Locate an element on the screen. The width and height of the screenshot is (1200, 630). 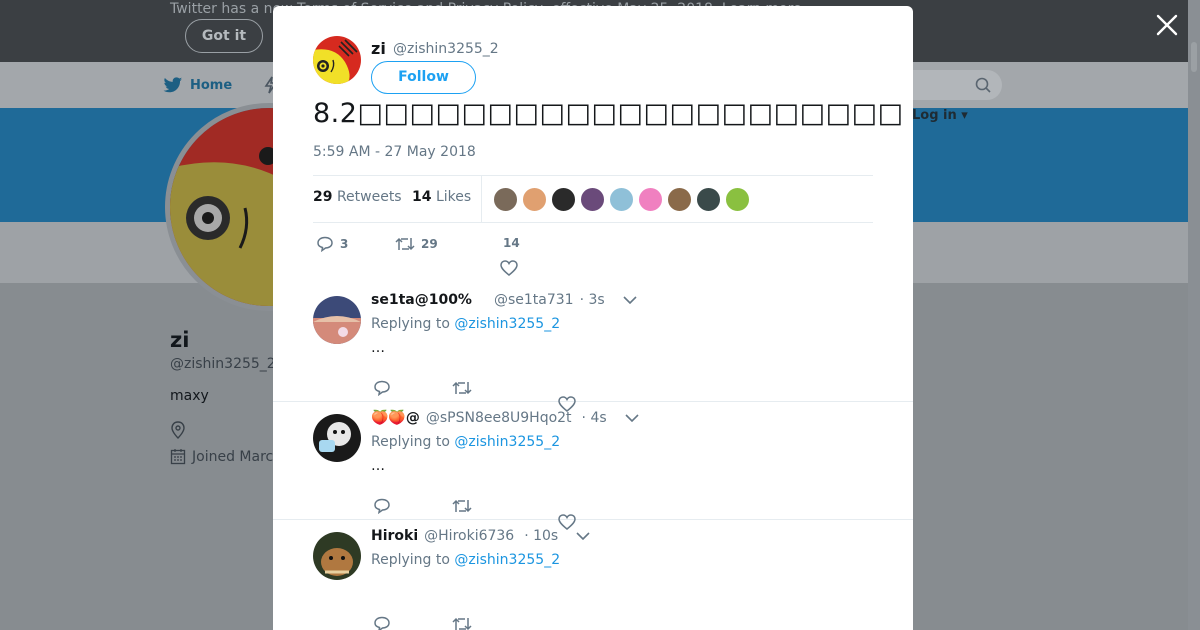
retweets-label: Retweets is located at coordinates (369, 197).